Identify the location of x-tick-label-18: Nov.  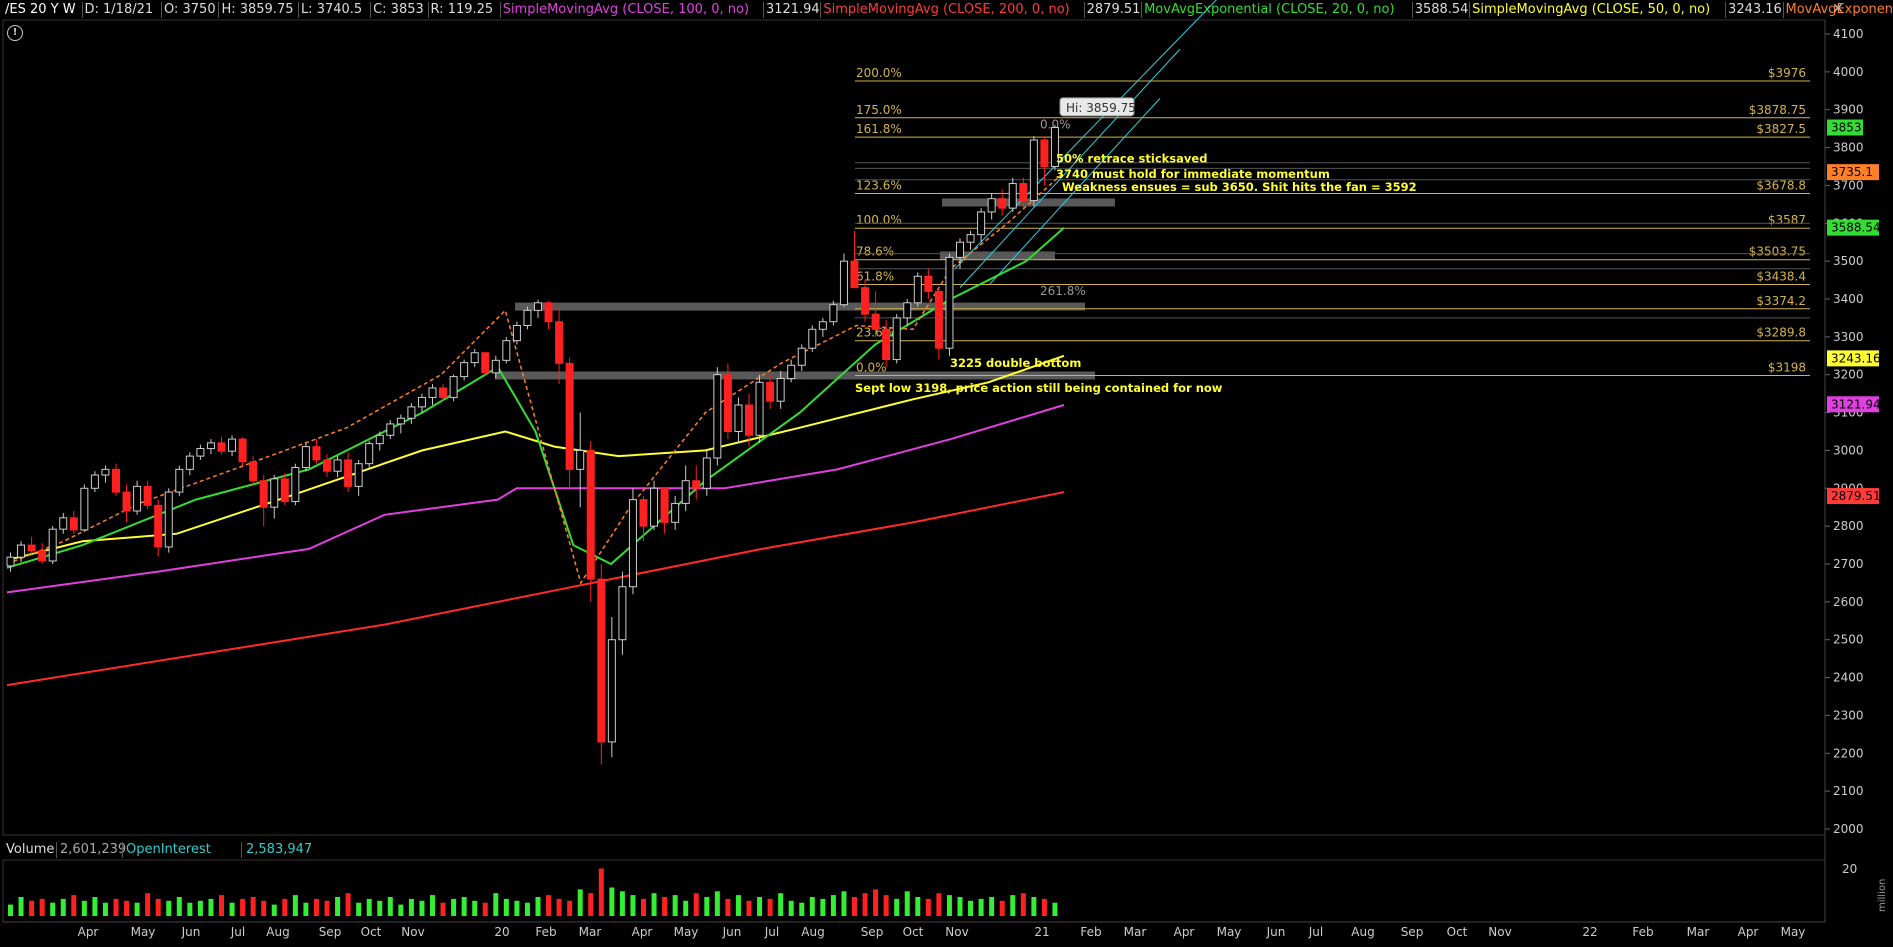
(956, 932).